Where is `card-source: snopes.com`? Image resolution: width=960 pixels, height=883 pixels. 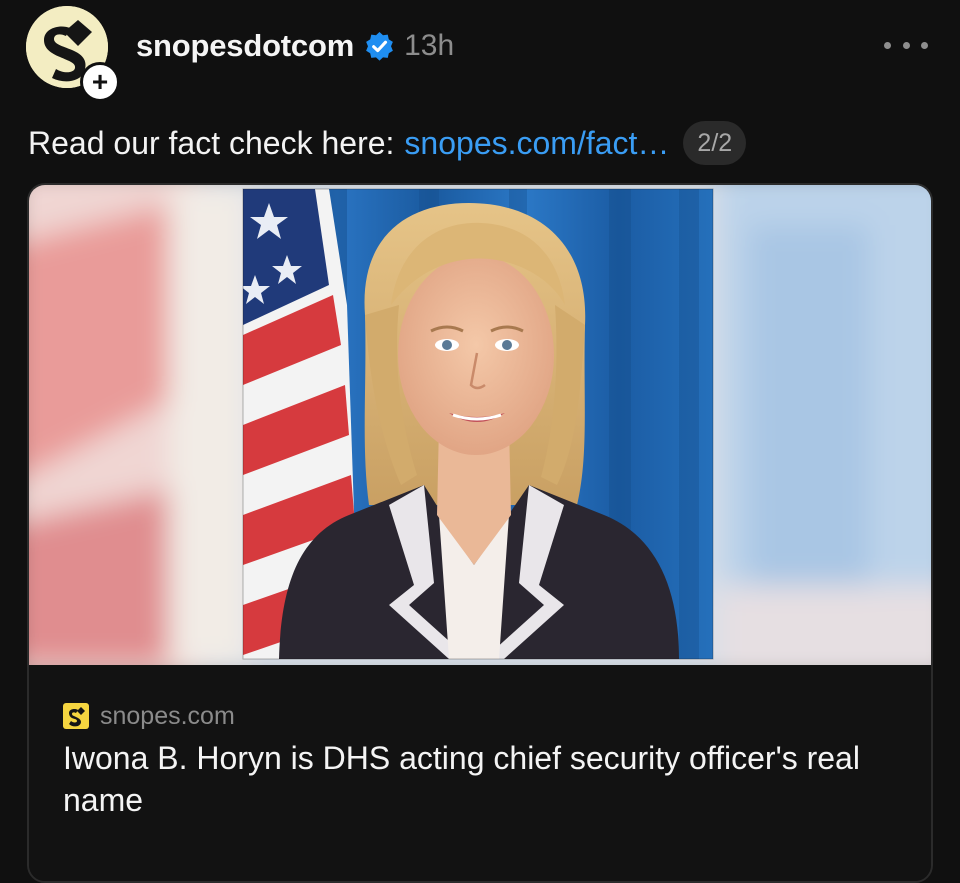 card-source: snopes.com is located at coordinates (149, 716).